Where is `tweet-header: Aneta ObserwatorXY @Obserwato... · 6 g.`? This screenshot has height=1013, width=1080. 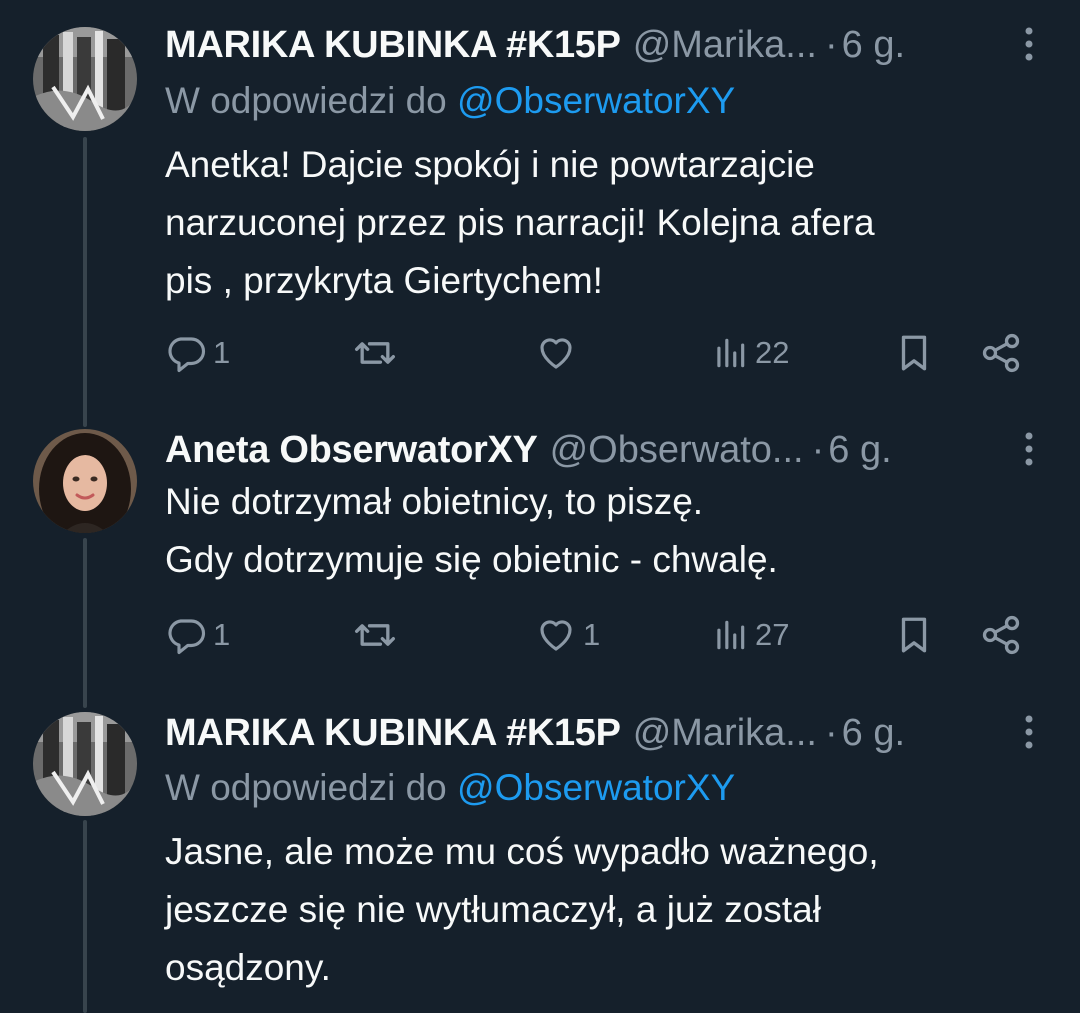 tweet-header: Aneta ObserwatorXY @Obserwato... · 6 g. is located at coordinates (622, 450).